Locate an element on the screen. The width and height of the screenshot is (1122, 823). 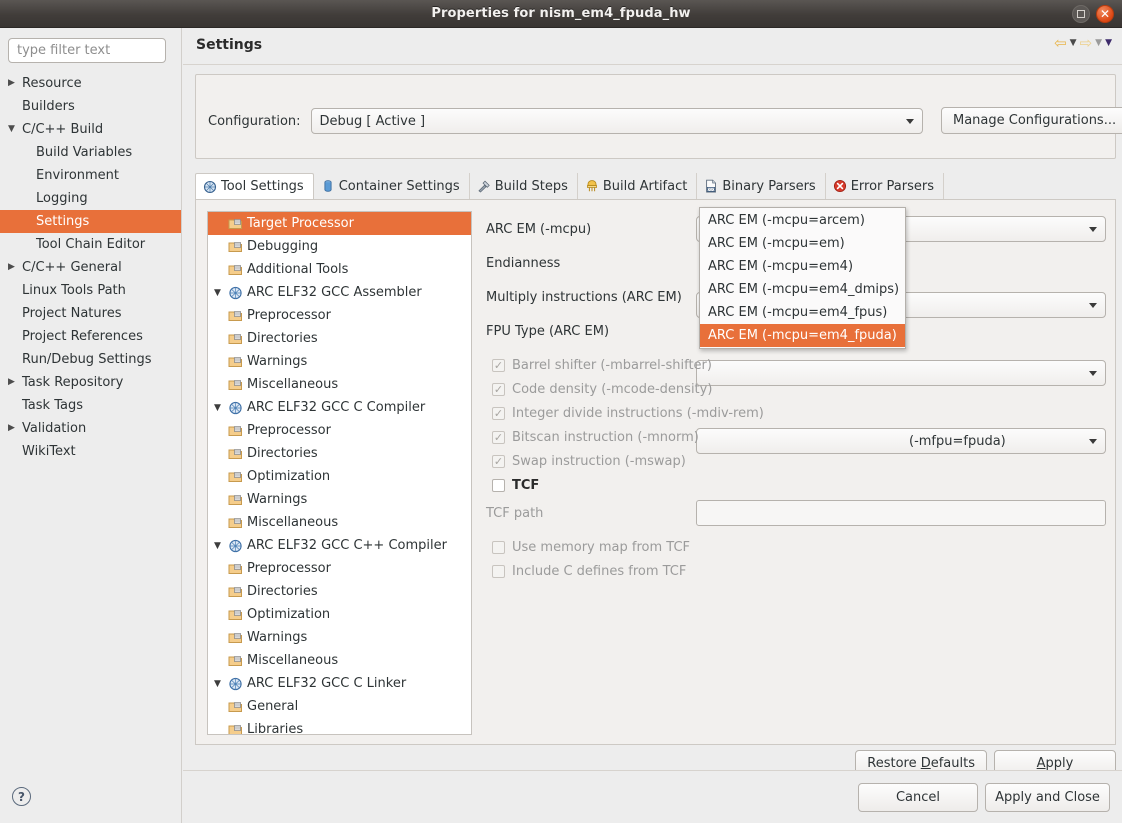
tcf-path-input is located at coordinates (901, 513).